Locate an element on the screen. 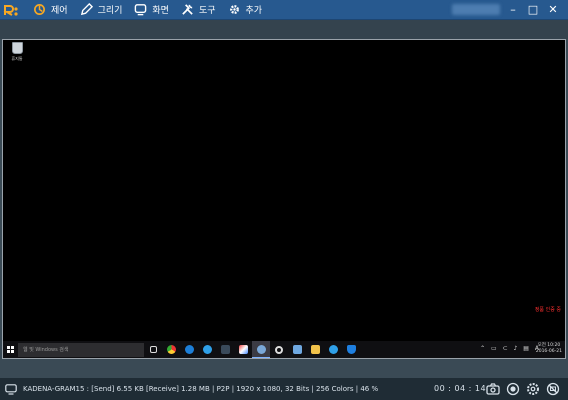 This screenshot has width=568, height=400. pencil-icon is located at coordinates (86, 9).